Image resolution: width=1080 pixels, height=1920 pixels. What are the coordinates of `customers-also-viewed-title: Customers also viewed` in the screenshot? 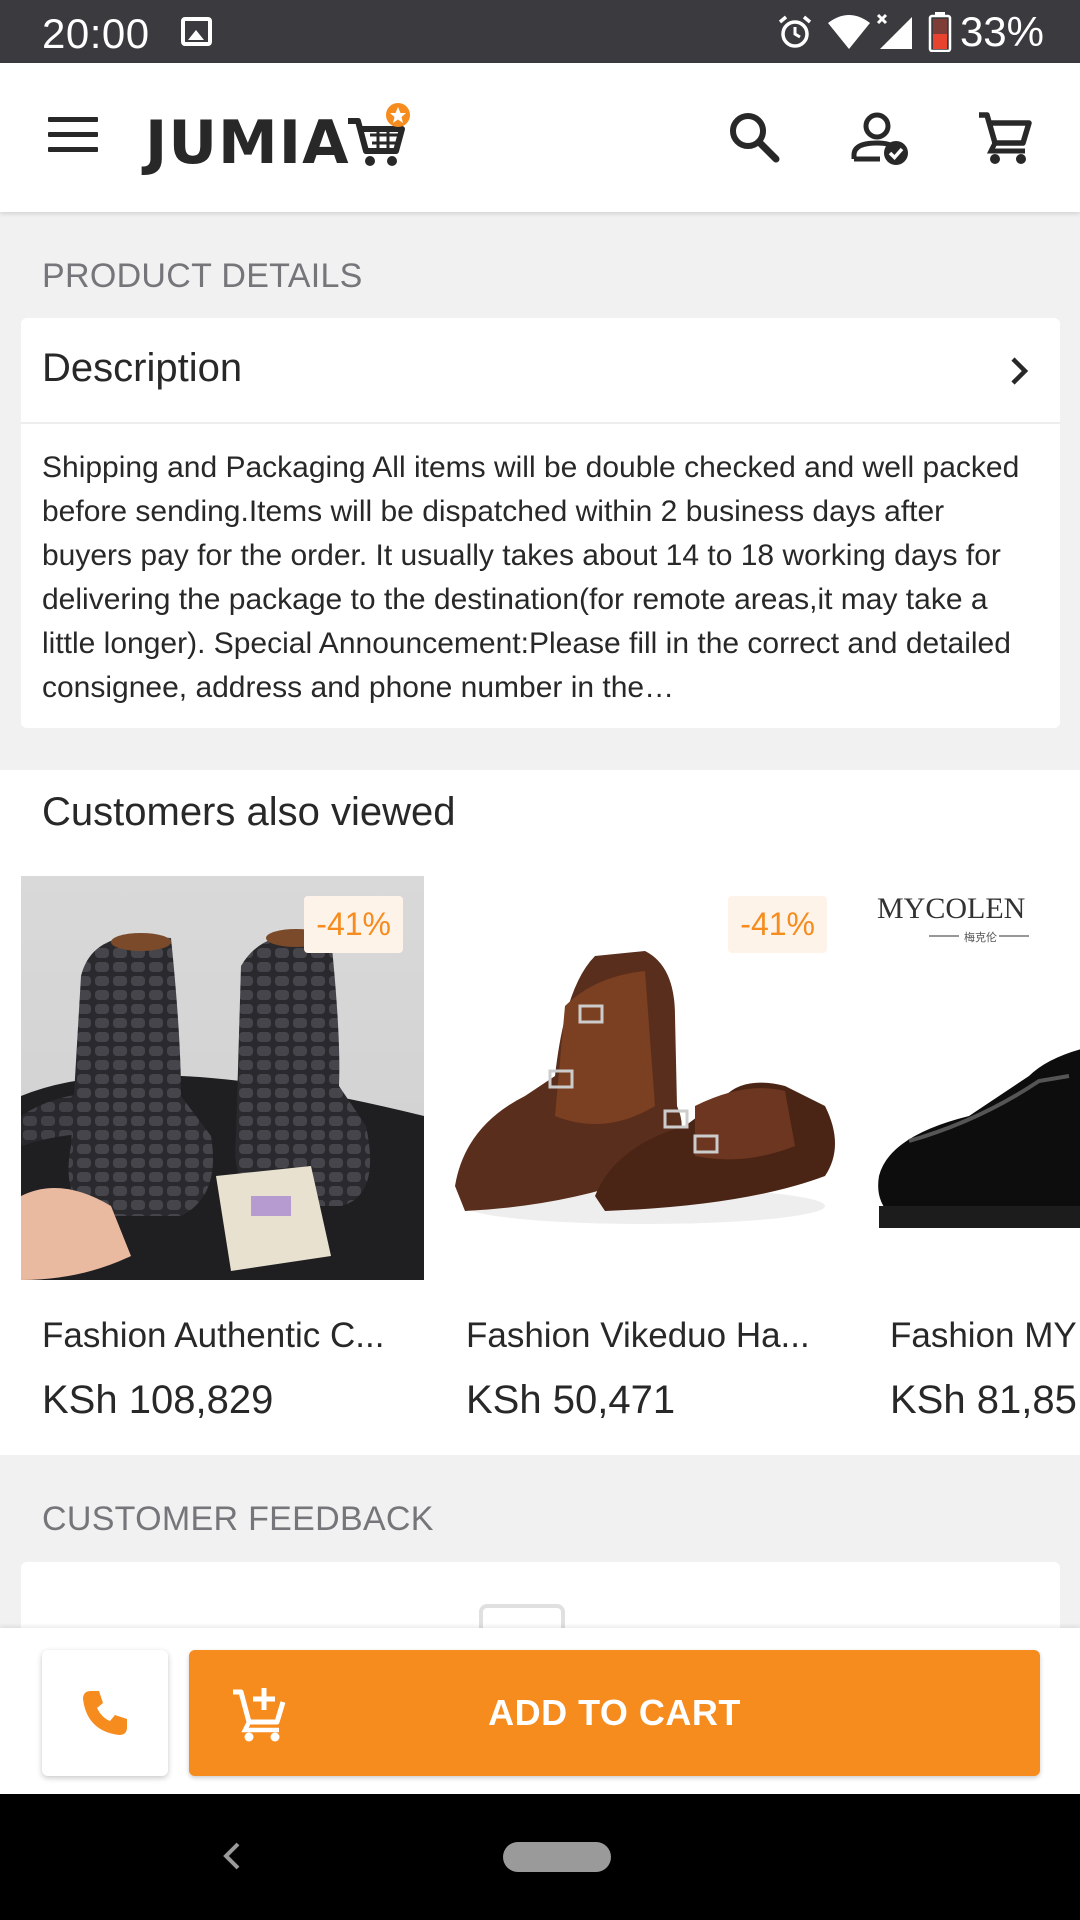 It's located at (249, 812).